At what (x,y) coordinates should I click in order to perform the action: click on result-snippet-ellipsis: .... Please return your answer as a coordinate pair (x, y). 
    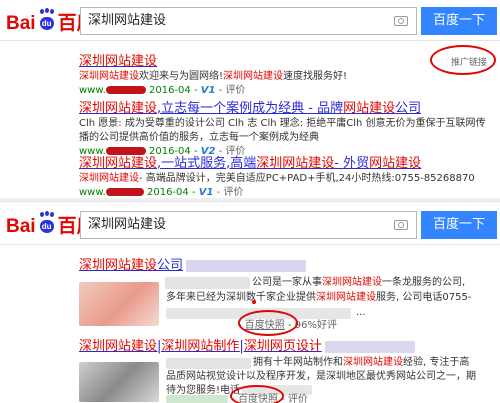
    Looking at the image, I should click on (361, 312).